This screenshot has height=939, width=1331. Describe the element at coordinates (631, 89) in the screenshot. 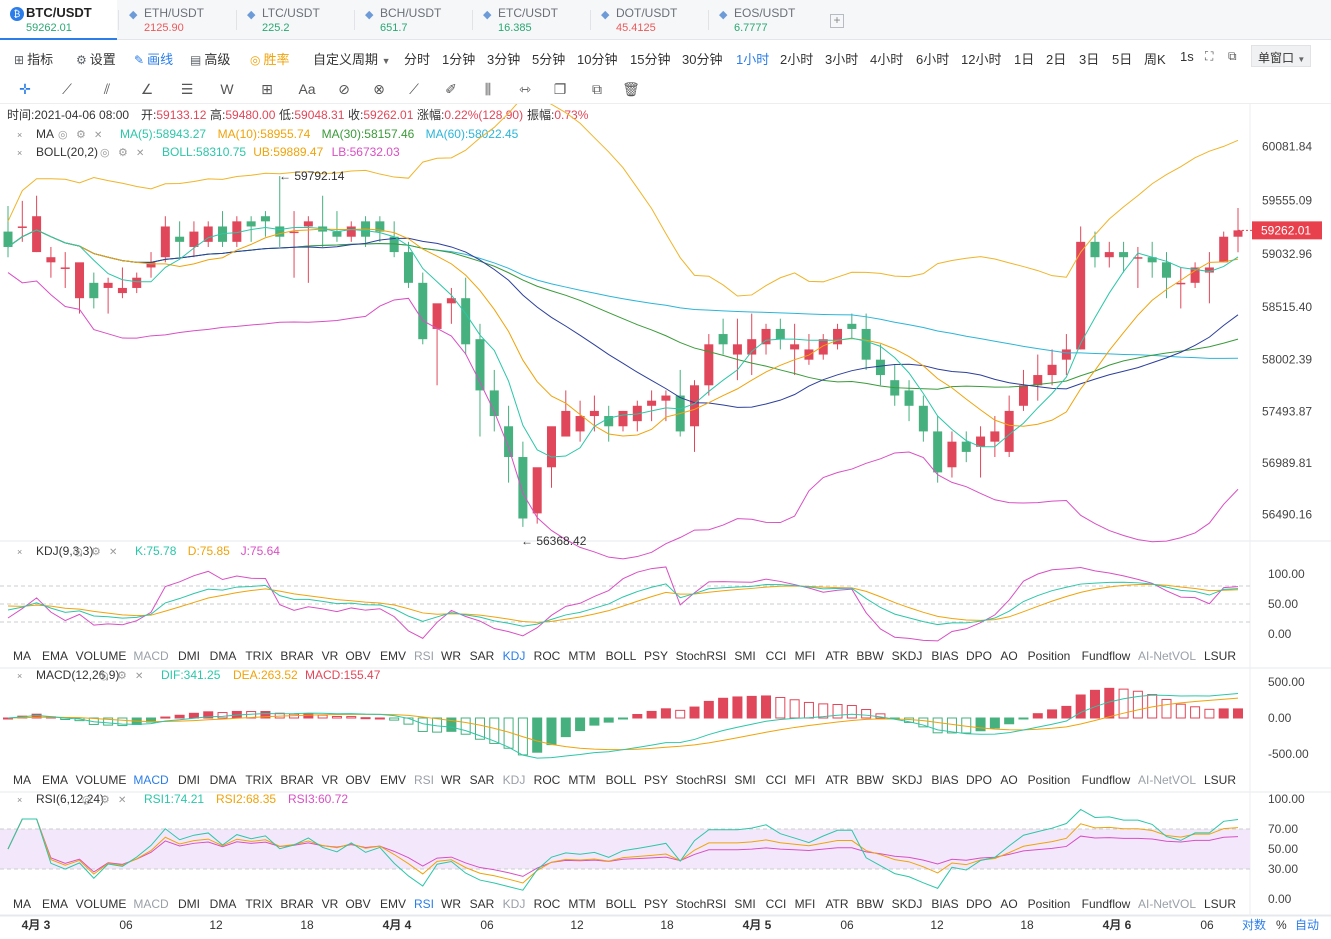

I see `trash-icon: 🗑` at that location.